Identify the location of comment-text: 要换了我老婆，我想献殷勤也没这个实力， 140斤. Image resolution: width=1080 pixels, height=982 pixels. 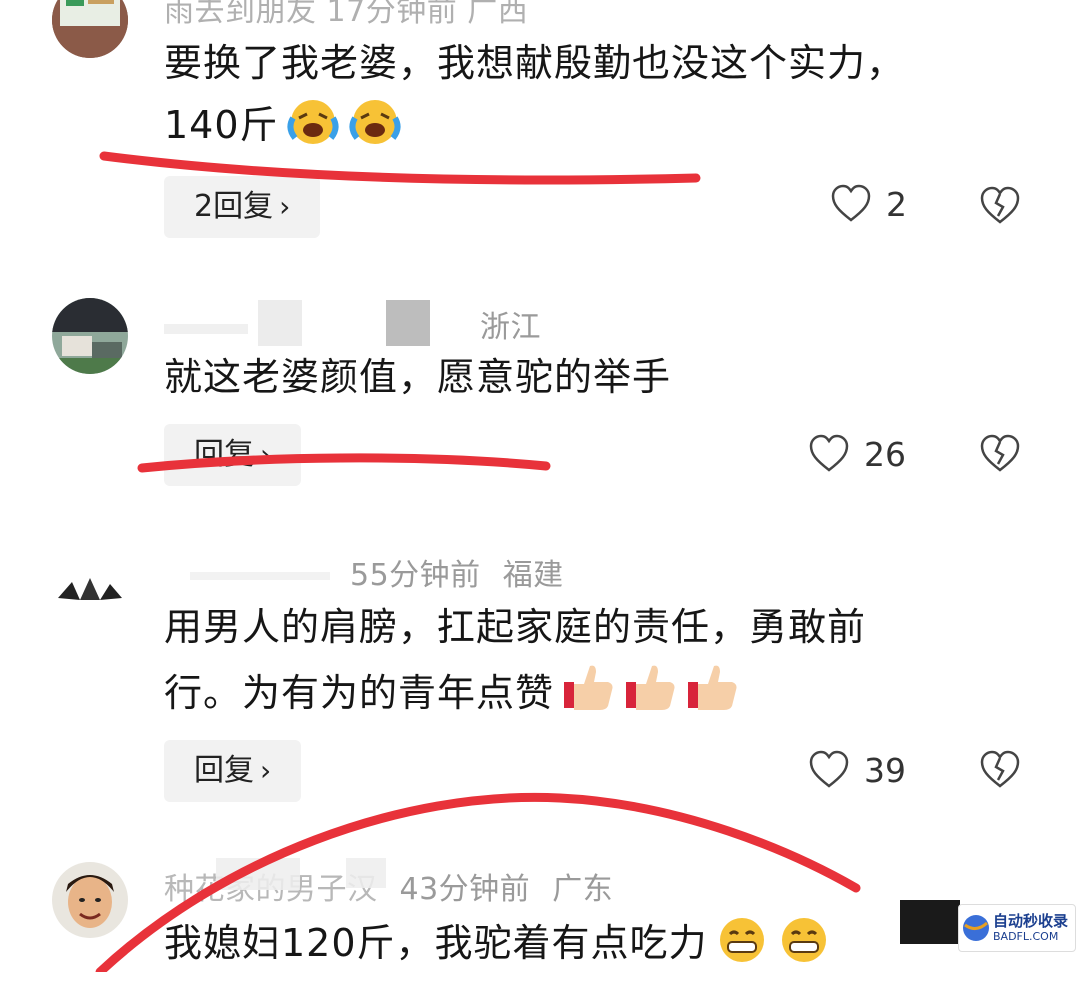
(579, 98).